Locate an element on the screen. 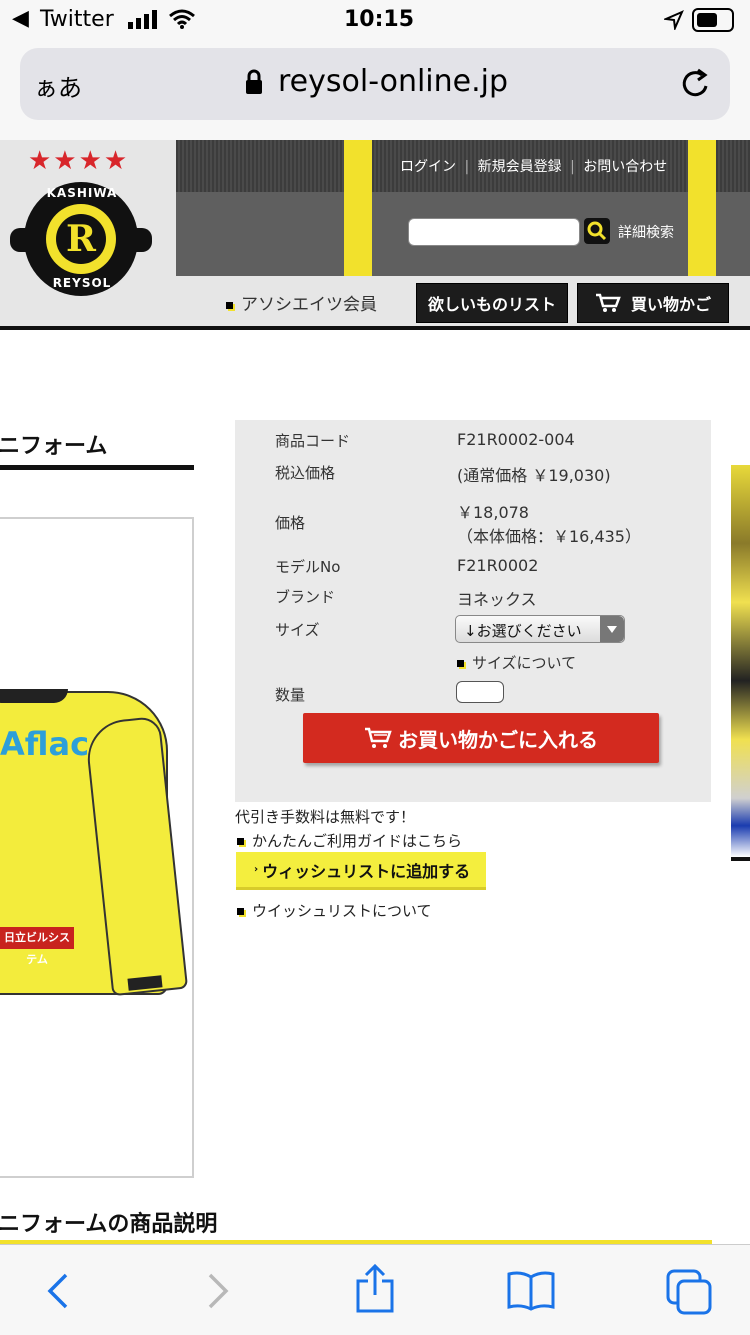 This screenshot has width=750, height=1335. header-divider is located at coordinates (375, 328).